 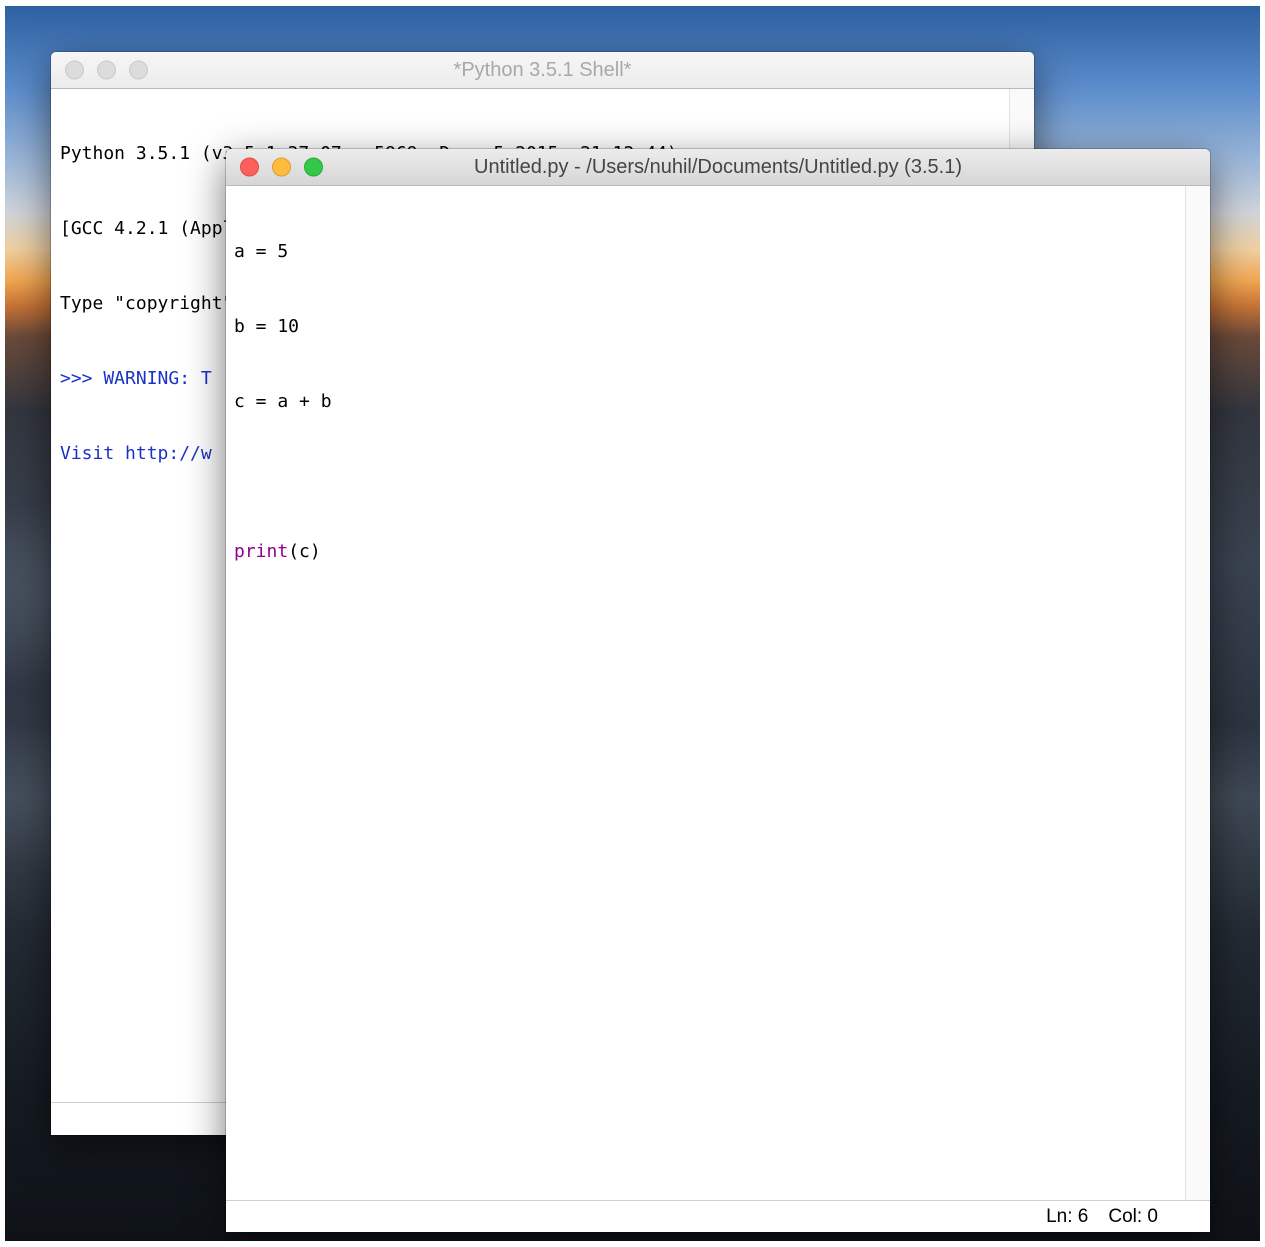 What do you see at coordinates (261, 251) in the screenshot?
I see `code-line-1: a = 5` at bounding box center [261, 251].